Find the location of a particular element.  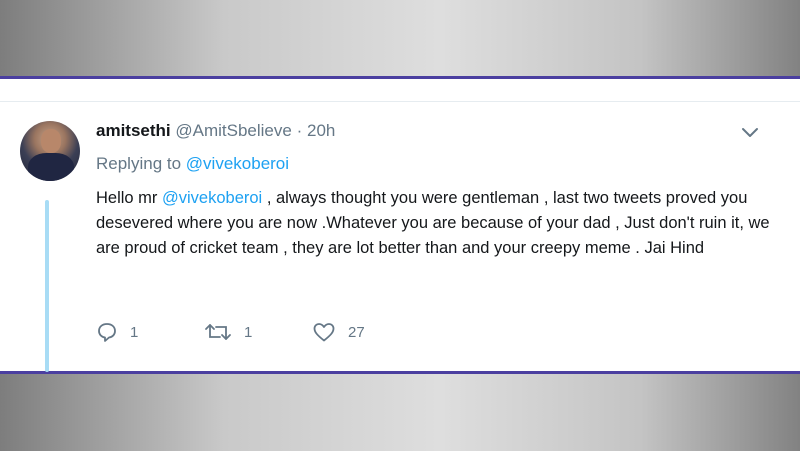

heart-icon is located at coordinates (324, 332).